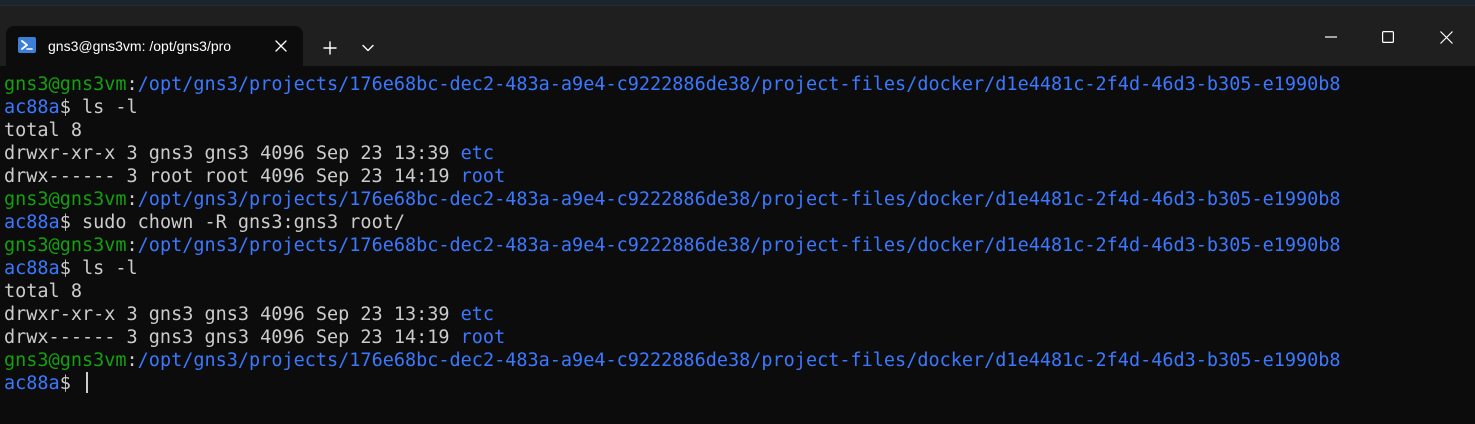 The image size is (1475, 424). Describe the element at coordinates (734, 222) in the screenshot. I see `terminal-line: ac88a$ sudo chown -R gns3:gns3 root/` at that location.